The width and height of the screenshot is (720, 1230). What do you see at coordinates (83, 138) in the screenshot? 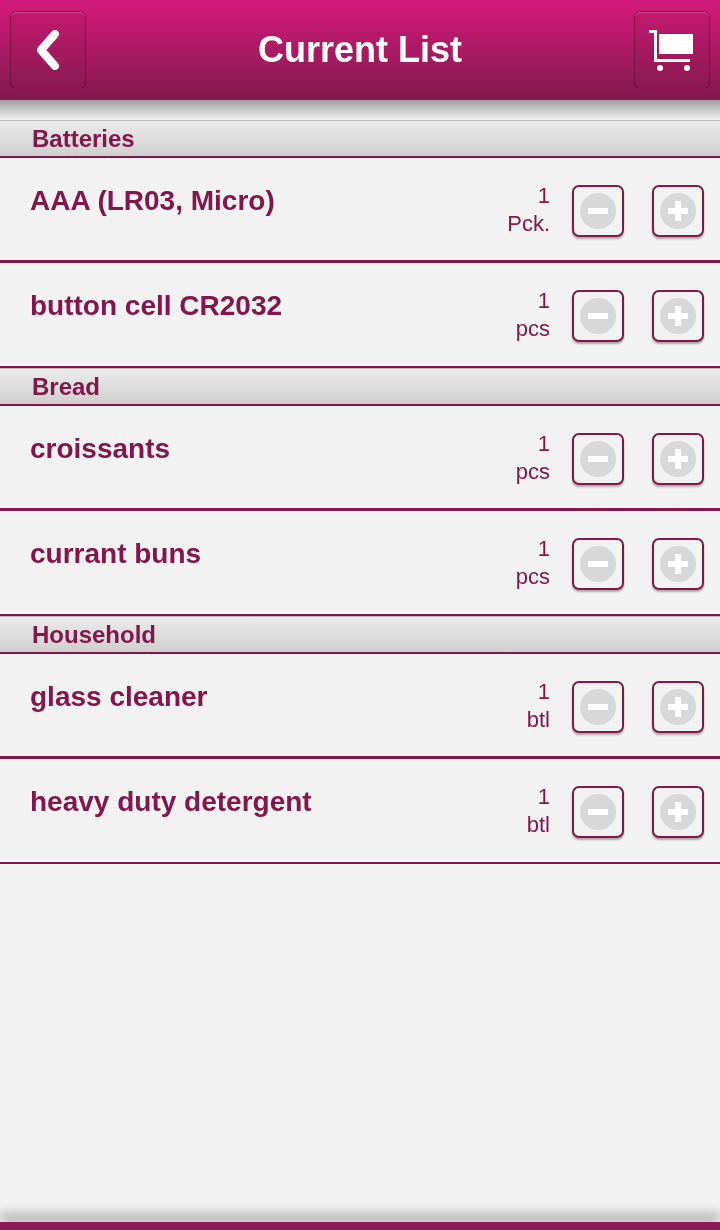
I see `section-title: Batteries` at bounding box center [83, 138].